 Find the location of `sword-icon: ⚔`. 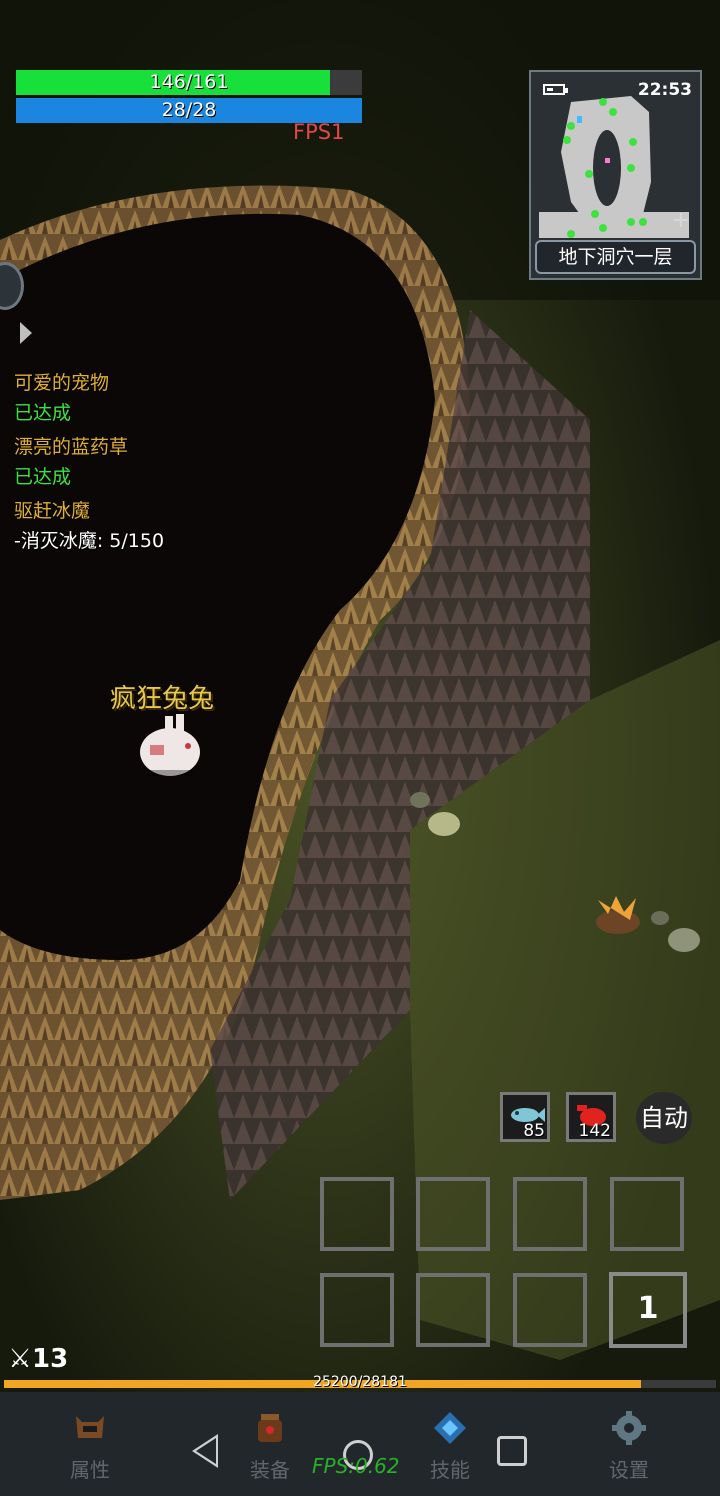

sword-icon: ⚔ is located at coordinates (20, 1359).